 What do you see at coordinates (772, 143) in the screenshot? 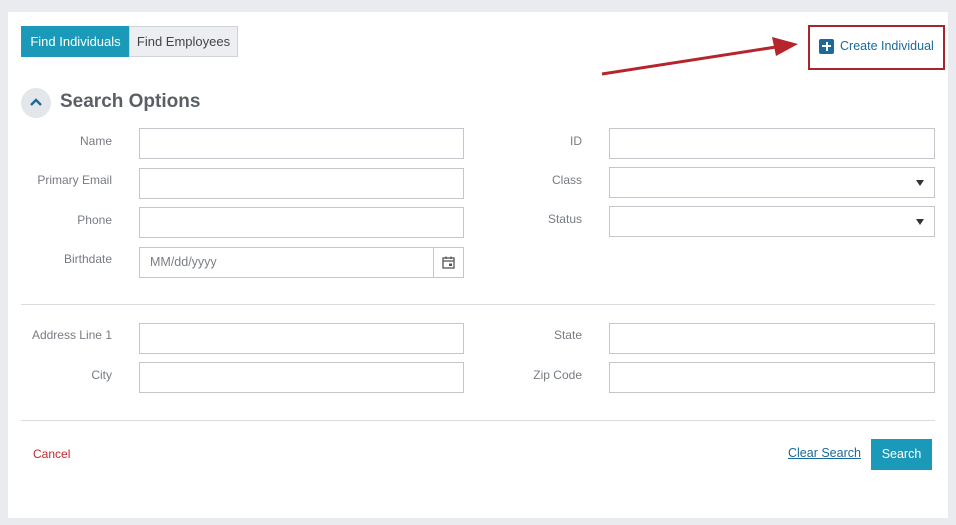
I see `id-input` at bounding box center [772, 143].